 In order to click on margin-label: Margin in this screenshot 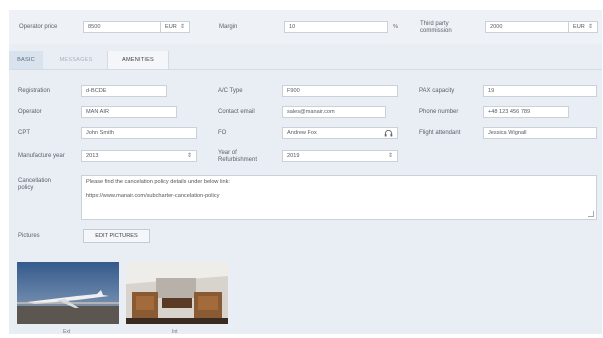, I will do `click(228, 27)`.